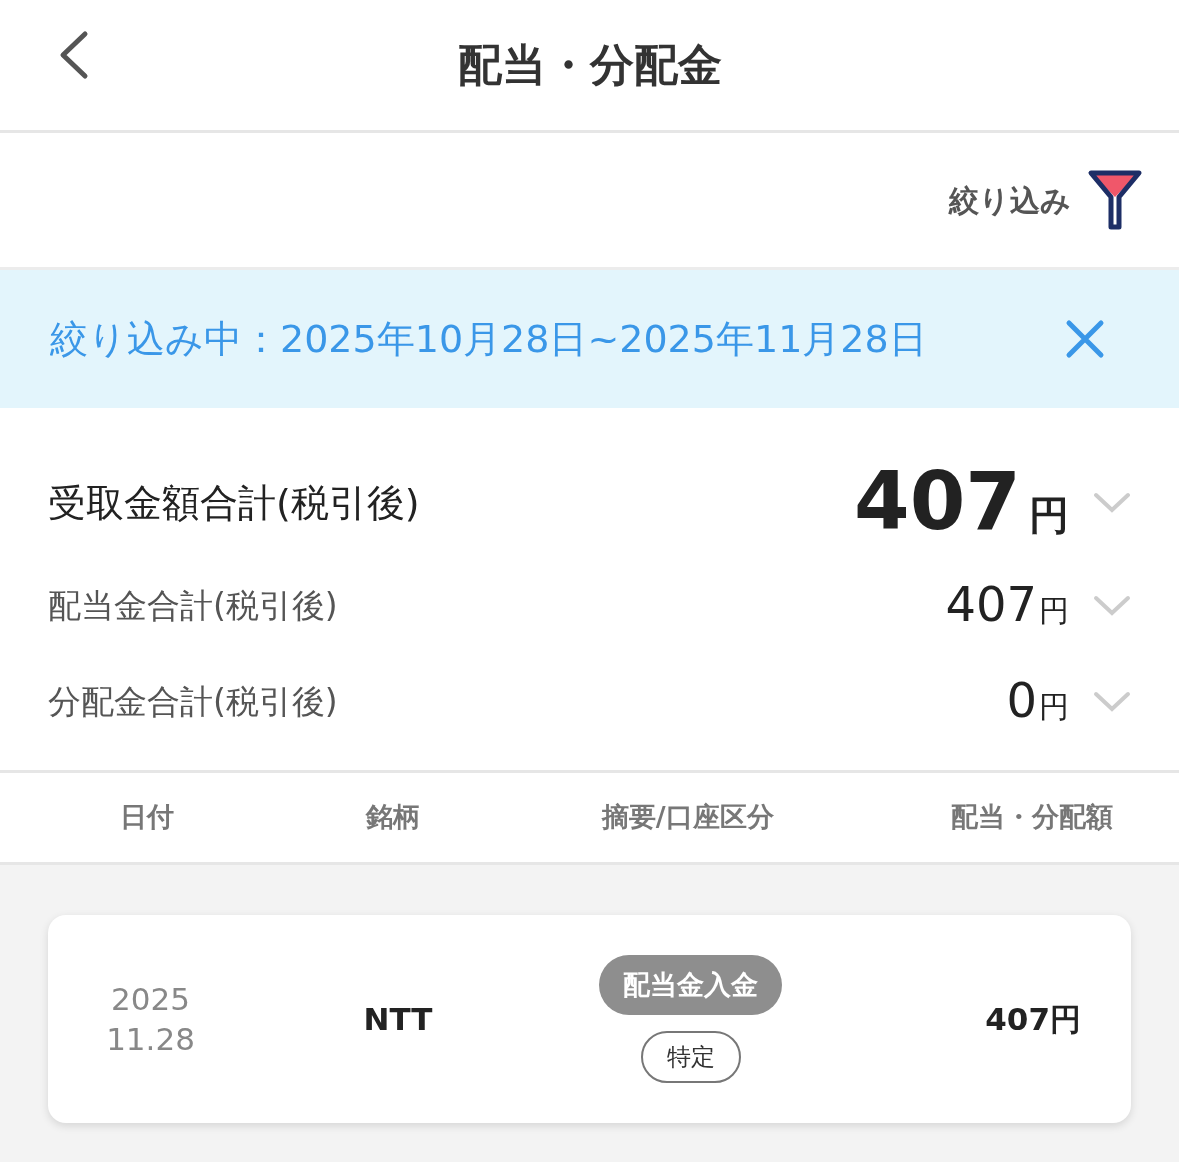  I want to click on close-button, so click(1085, 339).